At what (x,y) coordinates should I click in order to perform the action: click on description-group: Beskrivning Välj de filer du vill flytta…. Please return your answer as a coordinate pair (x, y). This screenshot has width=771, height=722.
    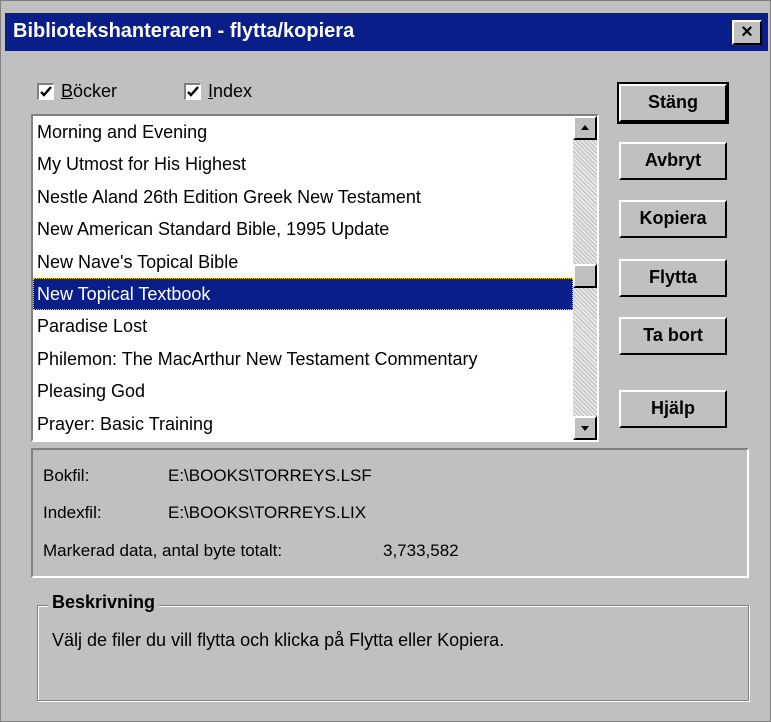
    Looking at the image, I should click on (393, 646).